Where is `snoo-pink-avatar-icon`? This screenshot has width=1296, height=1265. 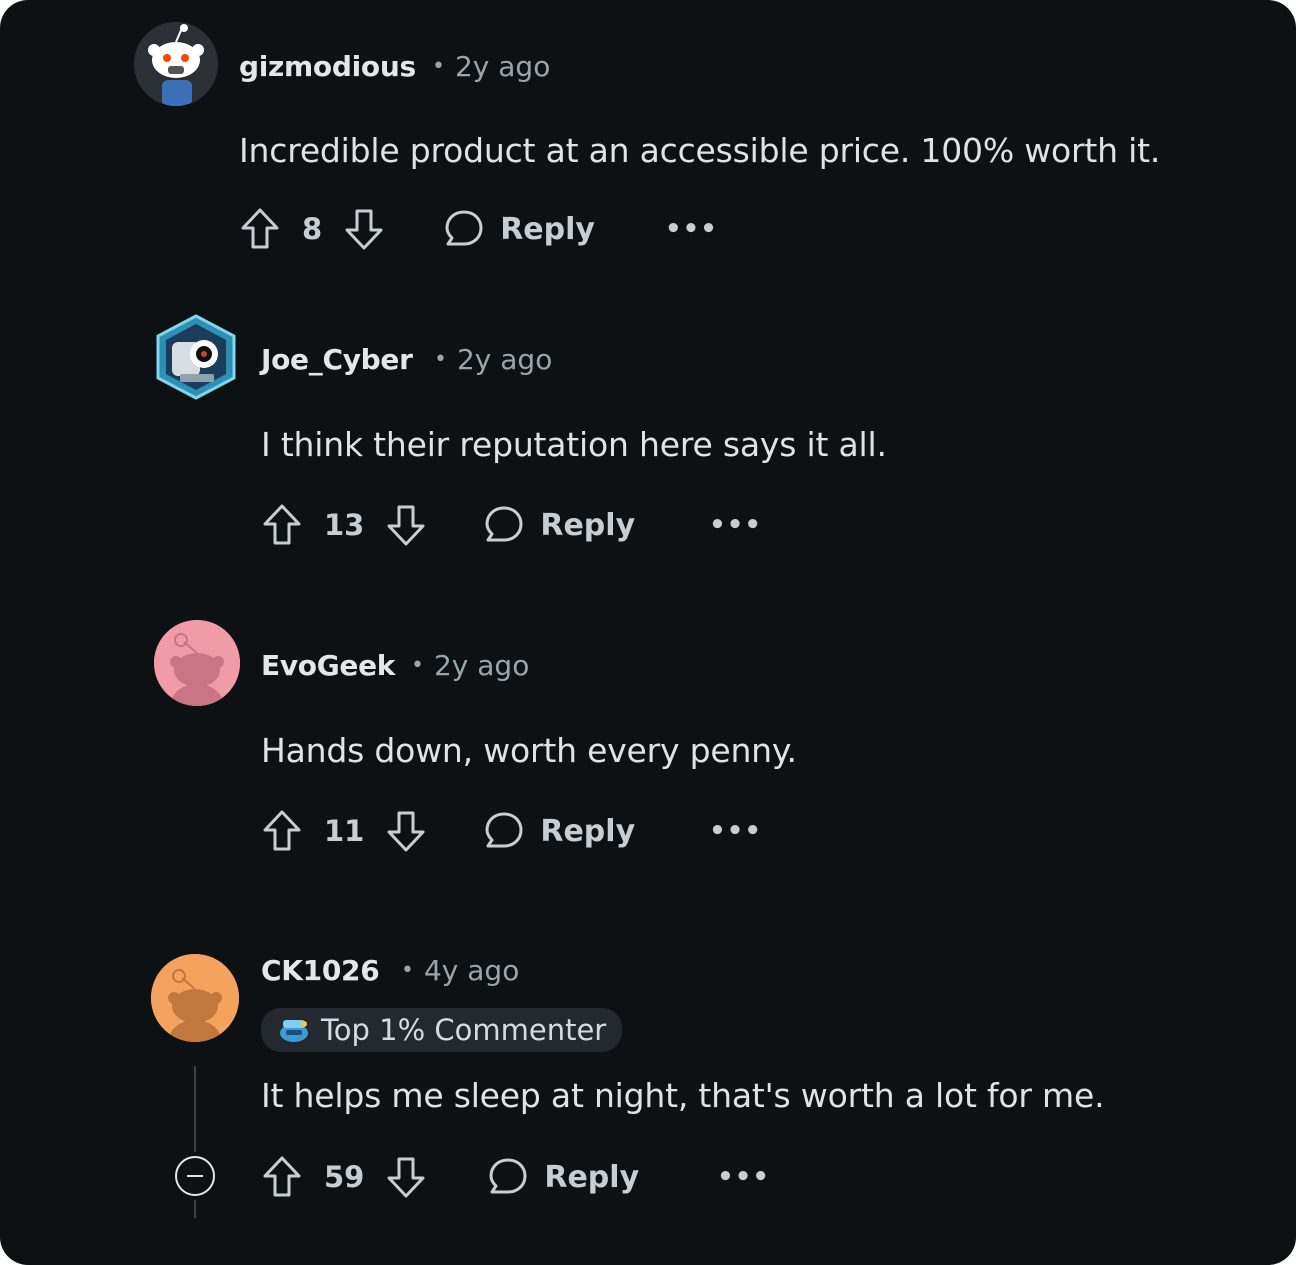 snoo-pink-avatar-icon is located at coordinates (197, 663).